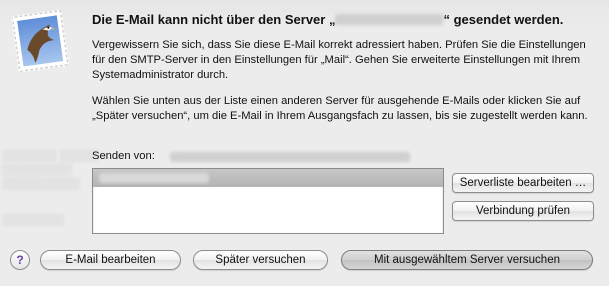 Image resolution: width=609 pixels, height=286 pixels. What do you see at coordinates (110, 260) in the screenshot?
I see `edit-email-button: E-Mail bearbeiten` at bounding box center [110, 260].